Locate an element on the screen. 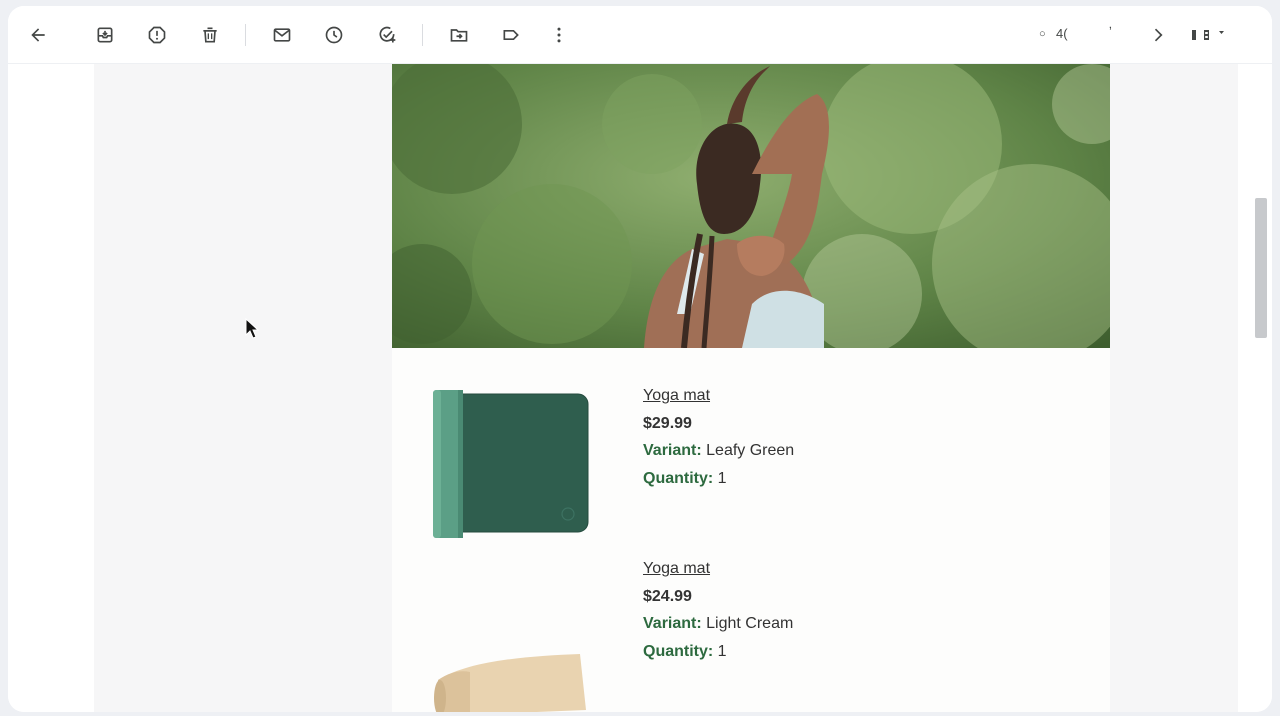 The width and height of the screenshot is (1280, 716). more-vert-icon is located at coordinates (559, 35).